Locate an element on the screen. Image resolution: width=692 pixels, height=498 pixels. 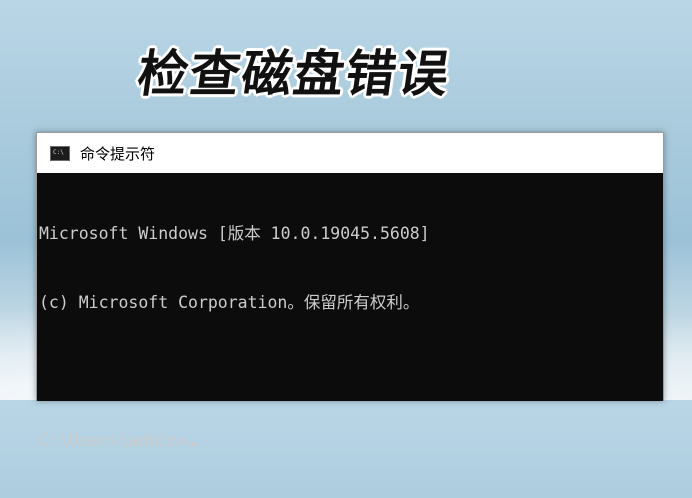
console-line-version: Microsoft Windows [版本 10.0.19045.5608] is located at coordinates (234, 233).